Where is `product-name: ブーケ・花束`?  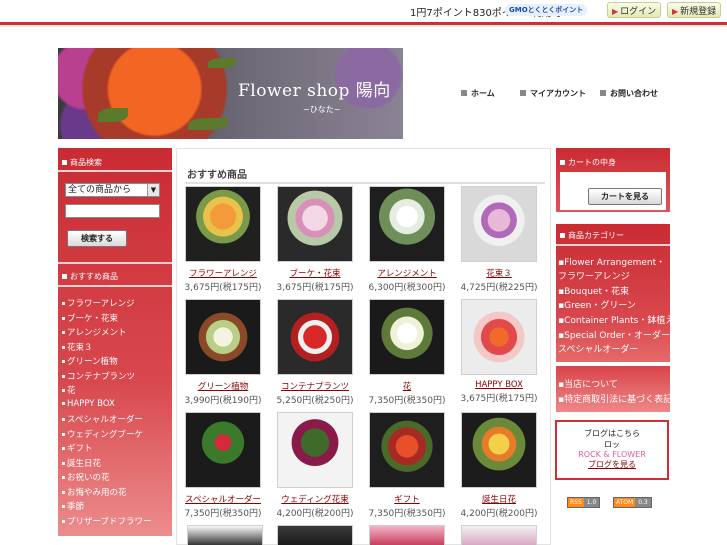
product-name: ブーケ・花束 is located at coordinates (315, 273).